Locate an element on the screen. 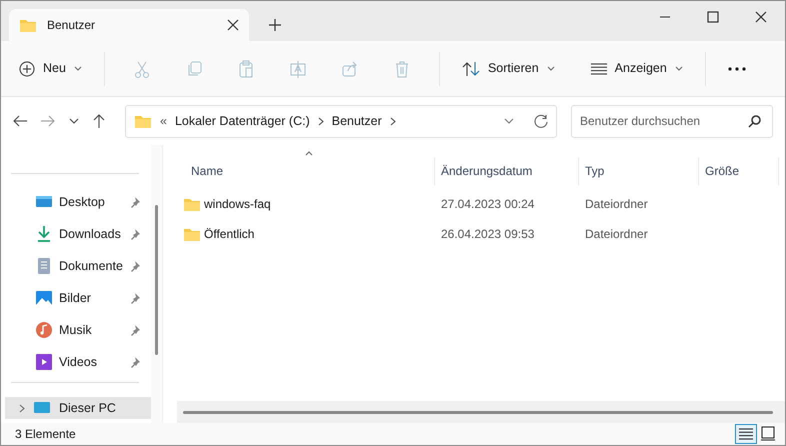 The image size is (786, 446). back-arrow-icon is located at coordinates (20, 121).